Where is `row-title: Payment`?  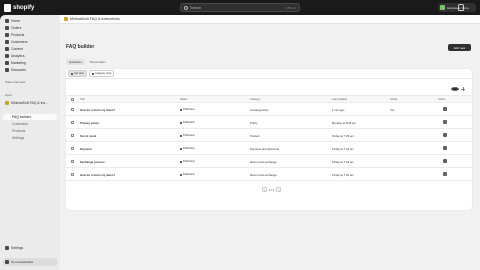
row-title: Payment is located at coordinates (86, 149).